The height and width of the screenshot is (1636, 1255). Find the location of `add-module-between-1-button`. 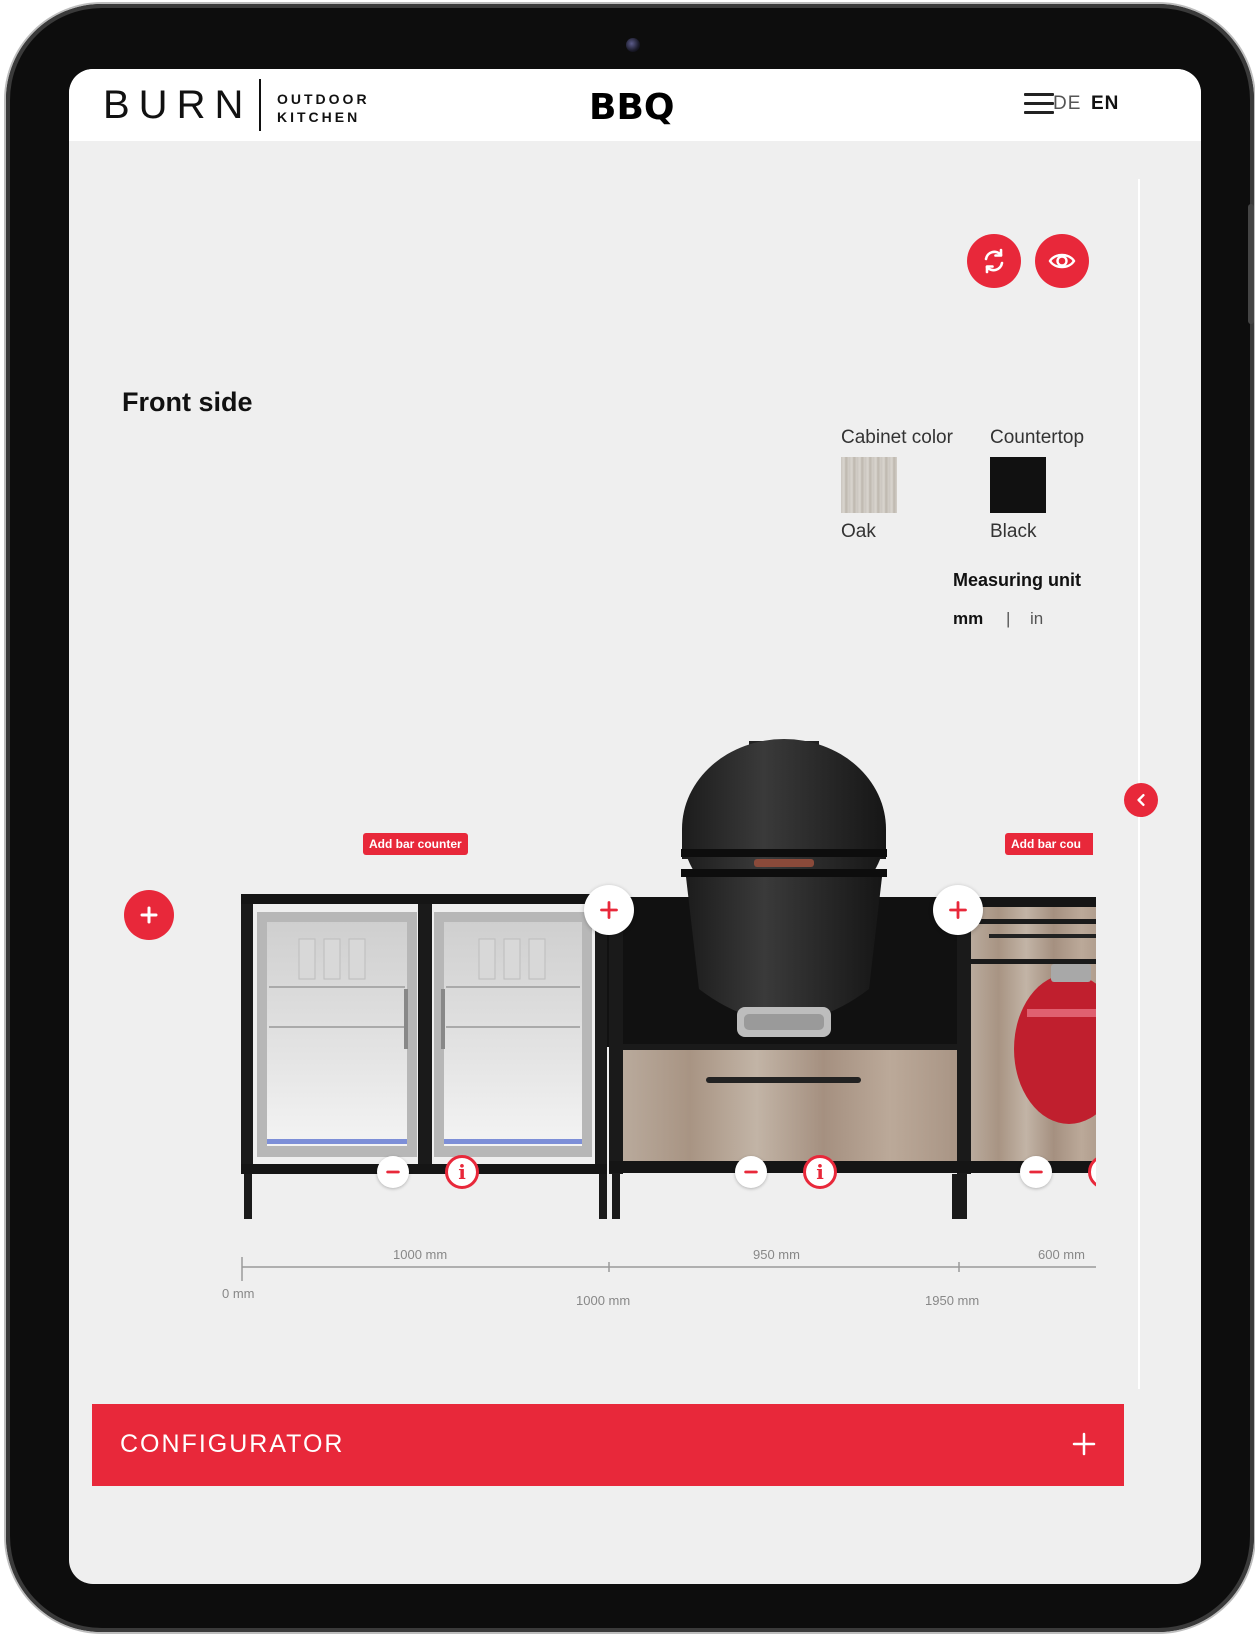

add-module-between-1-button is located at coordinates (609, 910).